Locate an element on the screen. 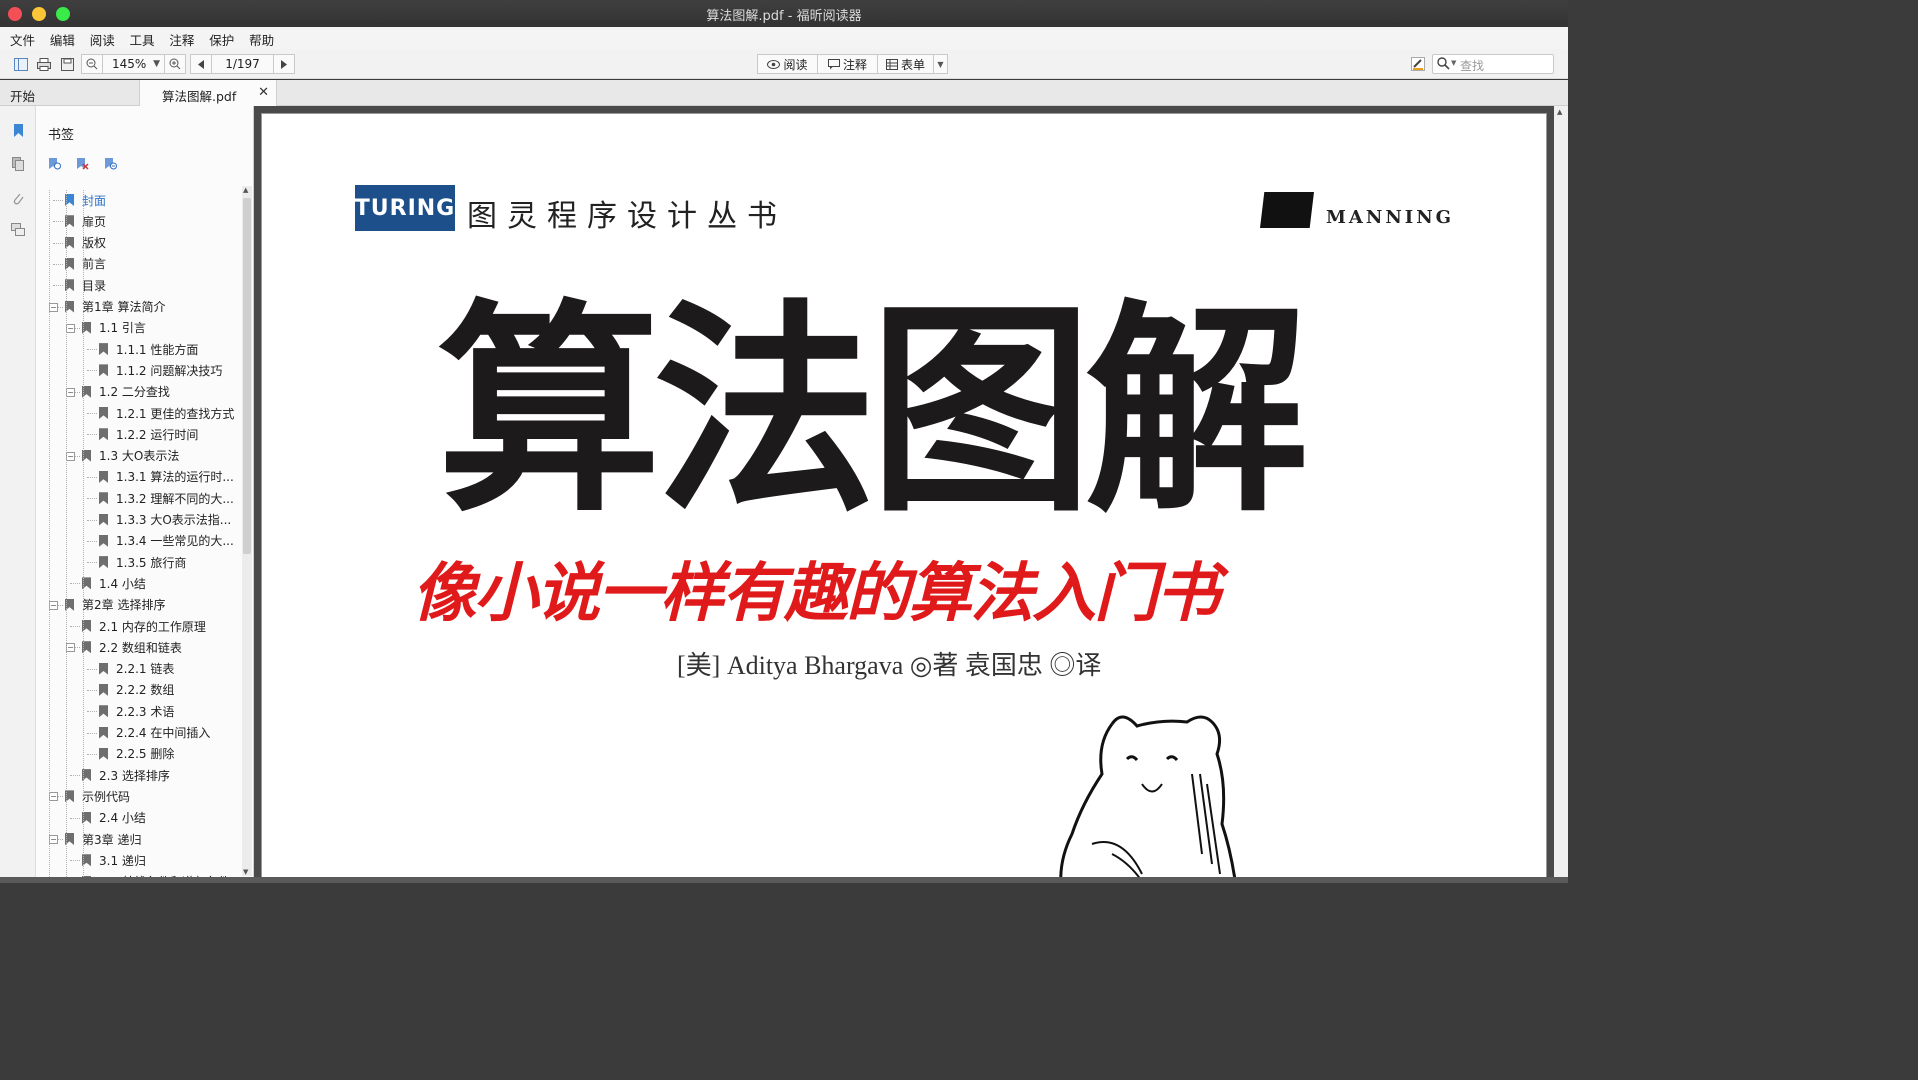 The height and width of the screenshot is (1080, 1918). search-options-chevron-icon: ▼ is located at coordinates (1453, 63).